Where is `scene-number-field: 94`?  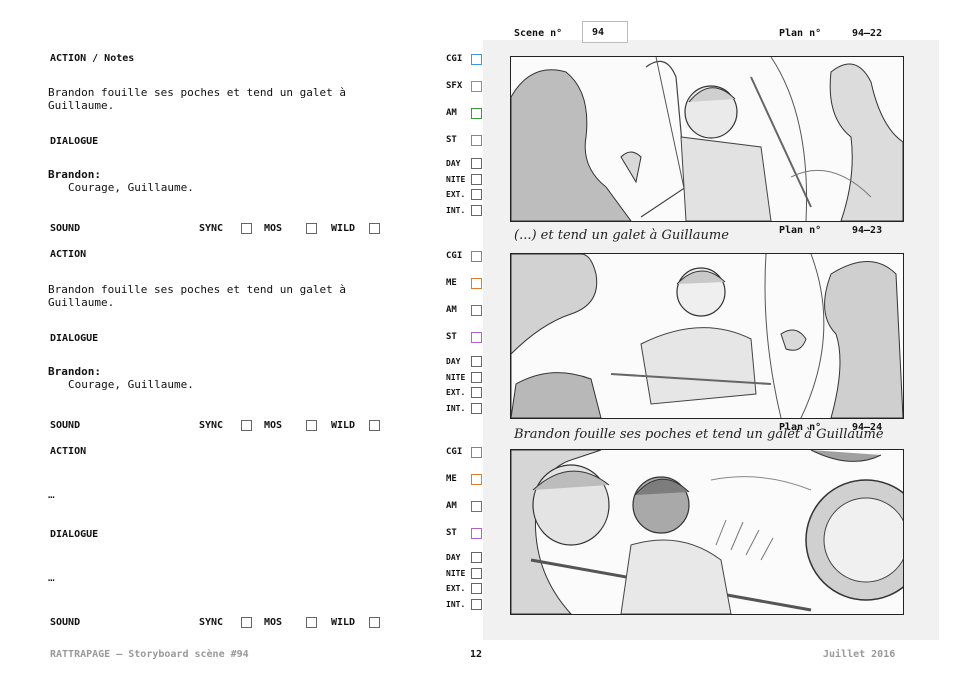
scene-number-field: 94 is located at coordinates (605, 32).